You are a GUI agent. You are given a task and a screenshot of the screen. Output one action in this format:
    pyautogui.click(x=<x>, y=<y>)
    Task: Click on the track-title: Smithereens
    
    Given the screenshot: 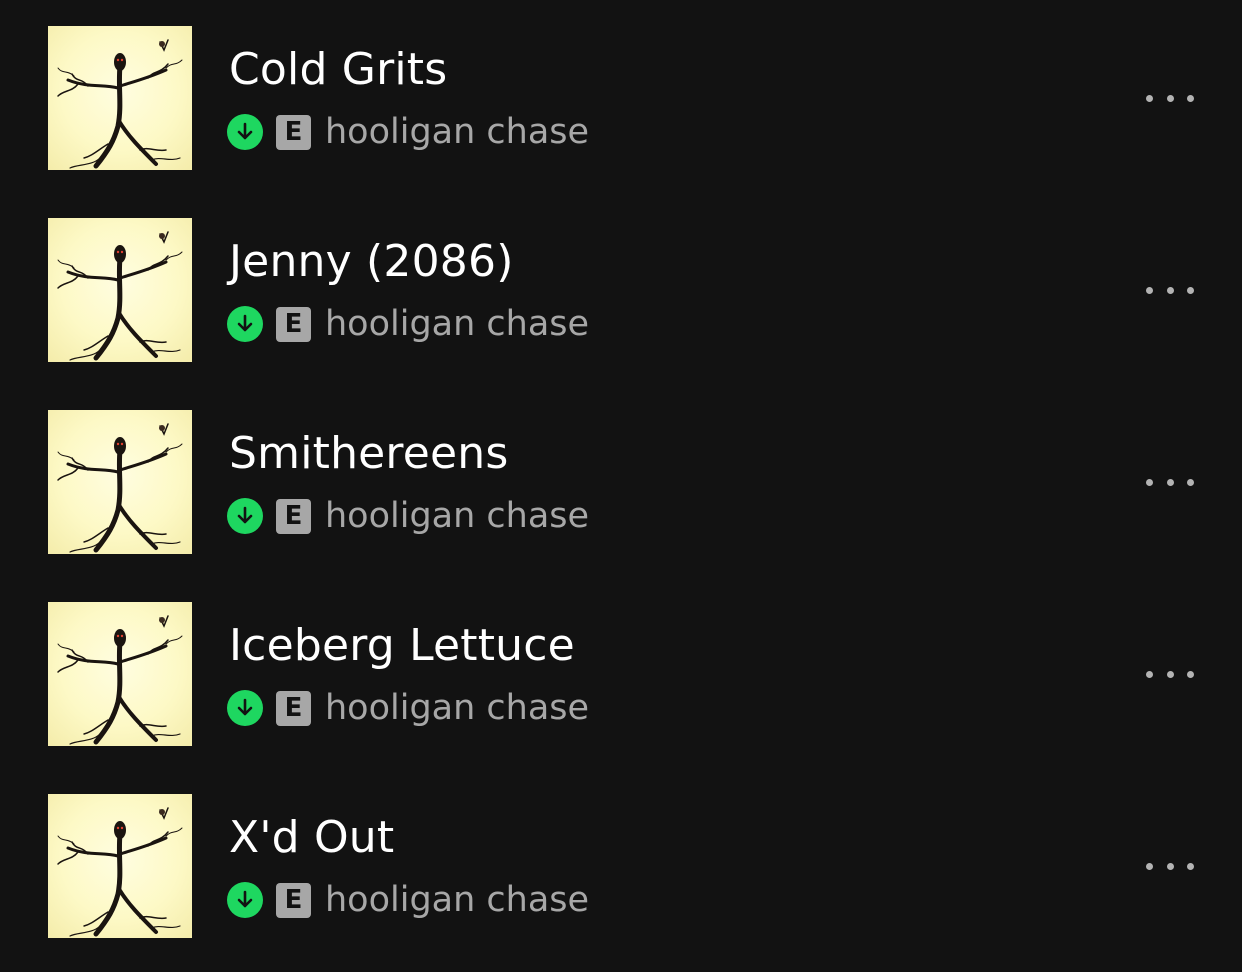 What is the action you would take?
    pyautogui.click(x=369, y=454)
    